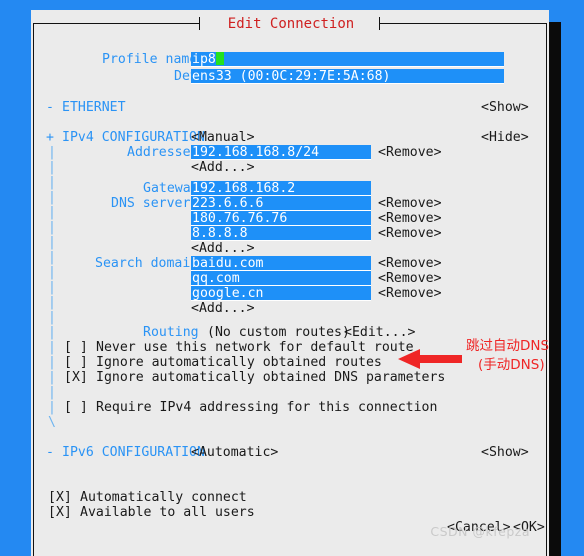 Image resolution: width=584 pixels, height=556 pixels. What do you see at coordinates (220, 233) in the screenshot?
I see `dns-server-value: 8.8.8.8` at bounding box center [220, 233].